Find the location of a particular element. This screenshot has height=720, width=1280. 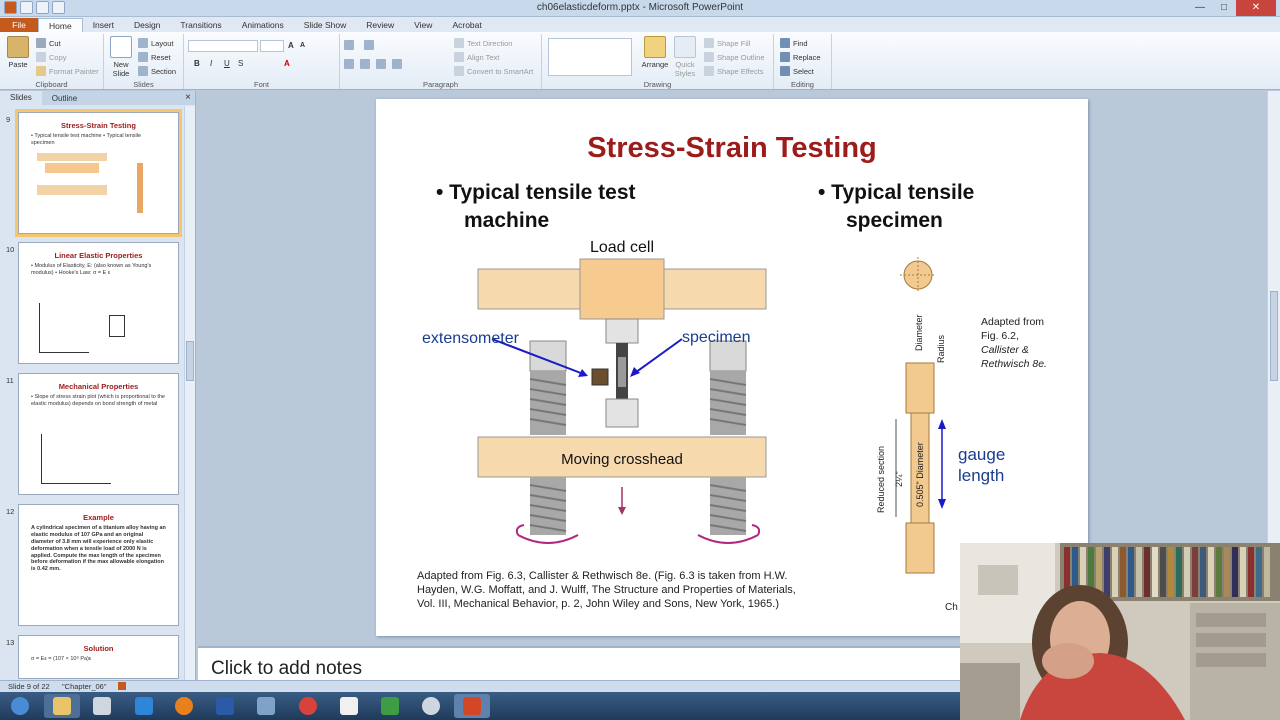

spelling-icon is located at coordinates (122, 686).